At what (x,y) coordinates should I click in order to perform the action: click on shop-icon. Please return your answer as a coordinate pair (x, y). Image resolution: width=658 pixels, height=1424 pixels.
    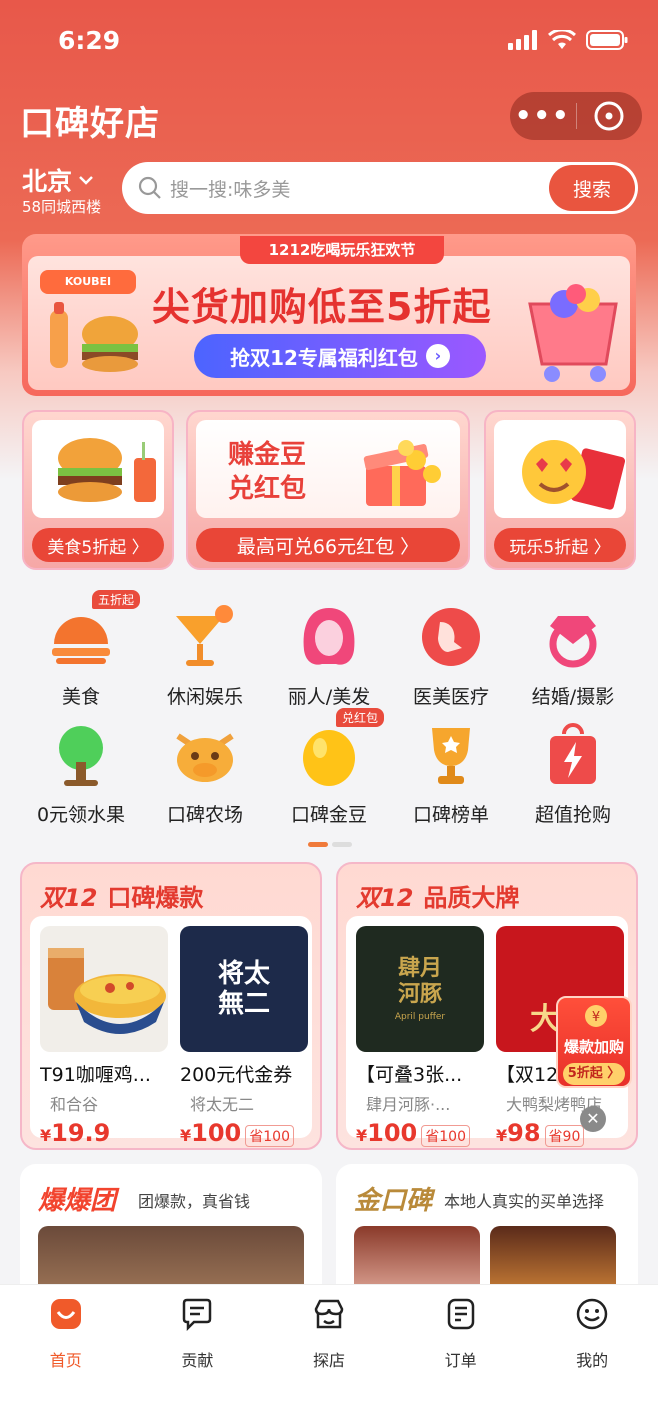
    Looking at the image, I should click on (329, 1314).